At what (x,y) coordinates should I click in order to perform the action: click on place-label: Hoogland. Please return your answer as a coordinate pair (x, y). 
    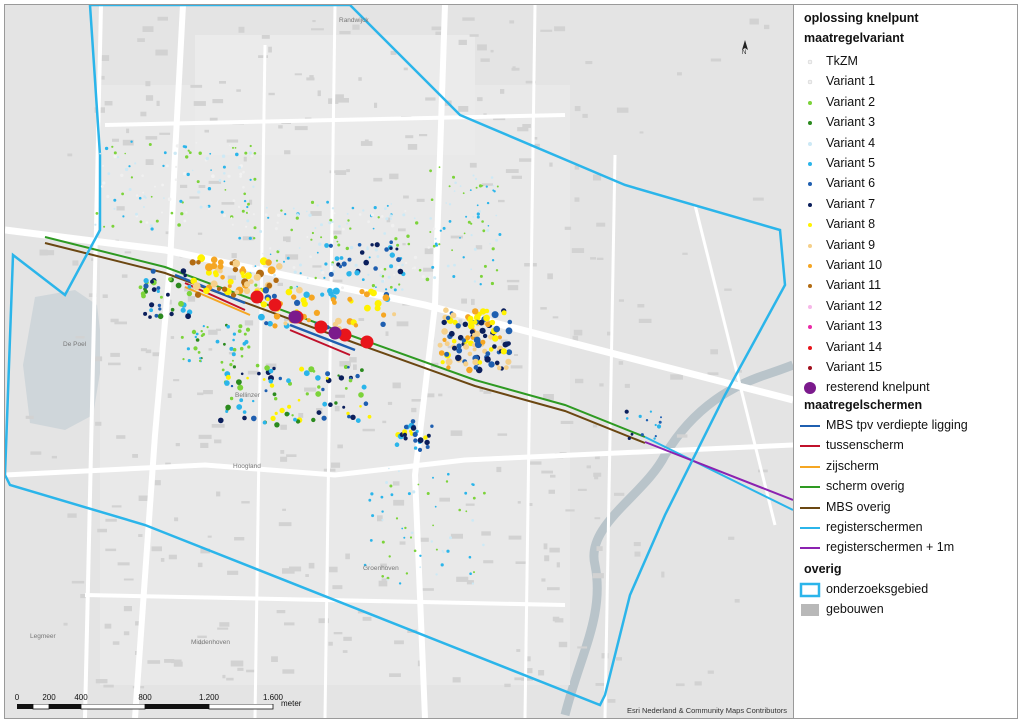
    Looking at the image, I should click on (247, 466).